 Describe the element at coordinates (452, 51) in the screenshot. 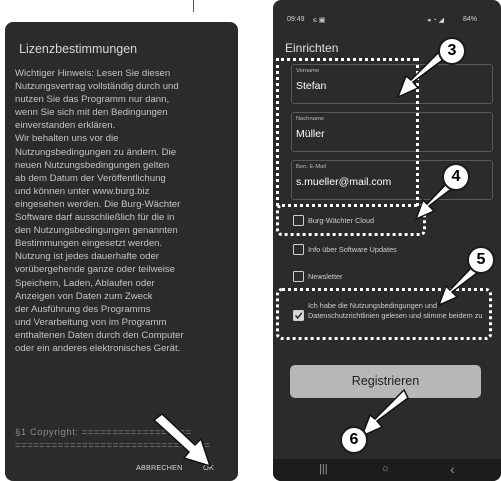

I see `callout-3: 3` at that location.